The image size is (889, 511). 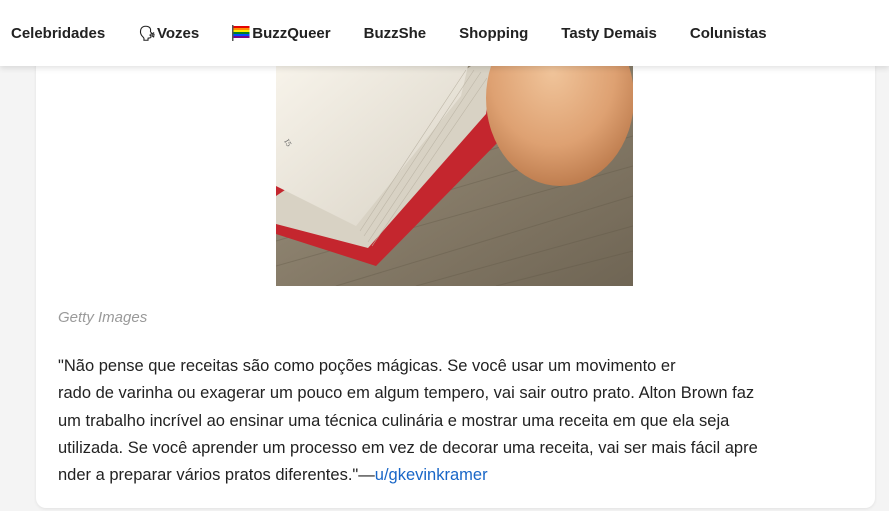 I want to click on nav-item-label: Celebridades, so click(x=58, y=33).